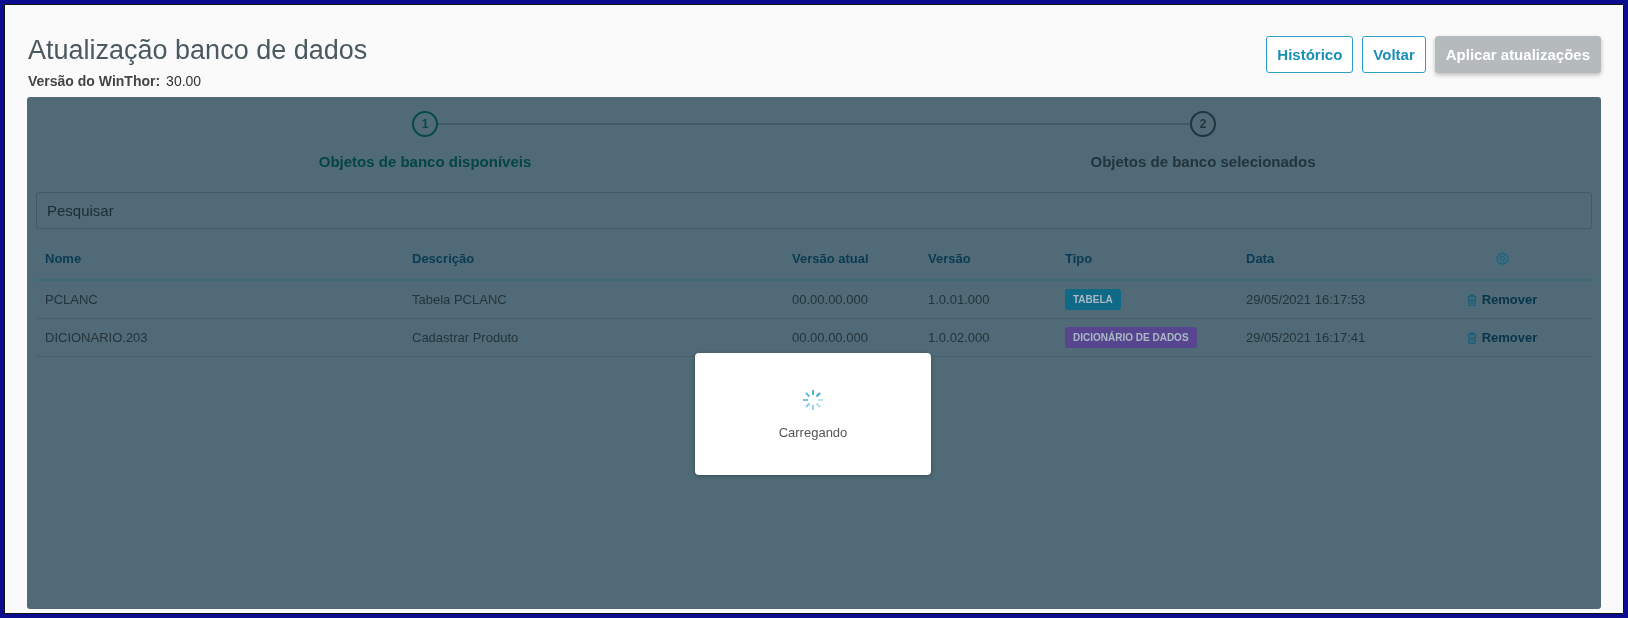 This screenshot has height=618, width=1628. Describe the element at coordinates (72, 299) in the screenshot. I see `table-cell-text: PCLANC` at that location.